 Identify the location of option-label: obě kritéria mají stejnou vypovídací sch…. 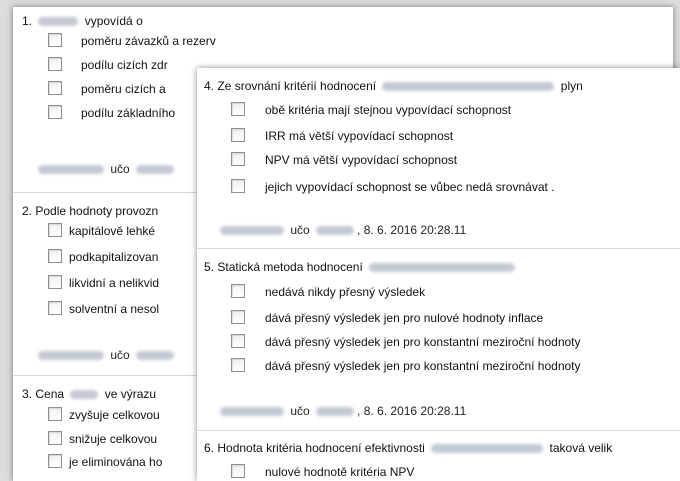
(388, 110).